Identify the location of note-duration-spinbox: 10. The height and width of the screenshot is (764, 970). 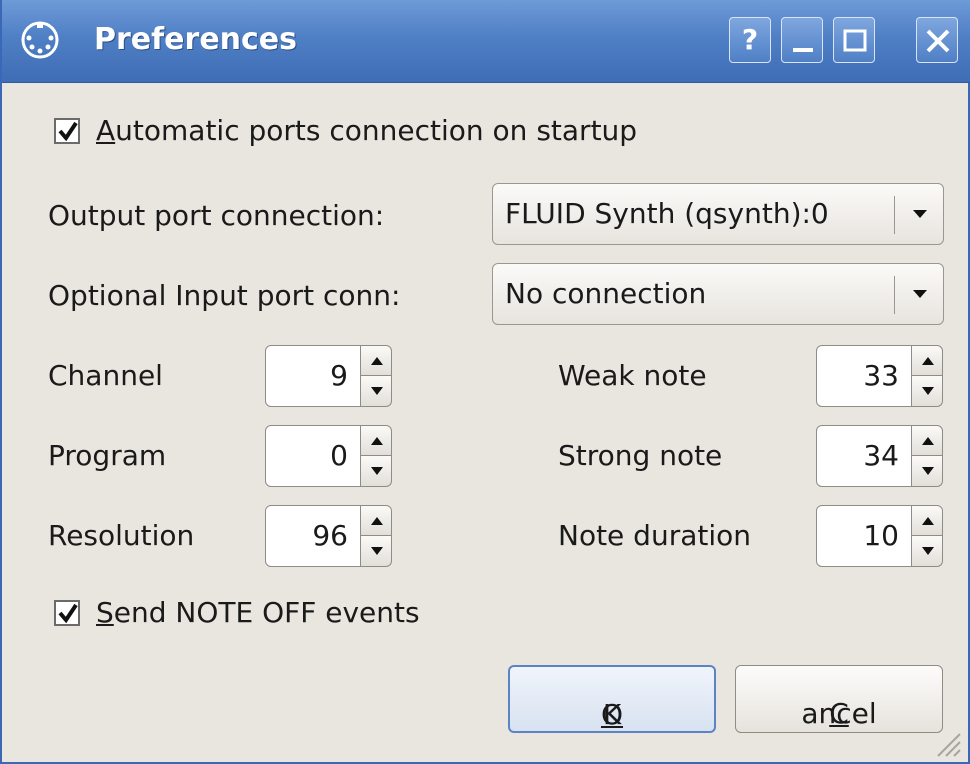
(880, 536).